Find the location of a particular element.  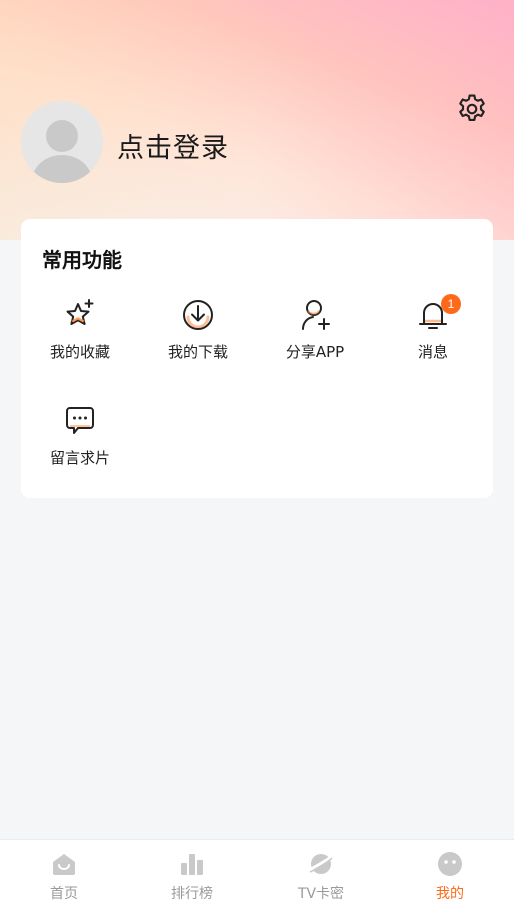

default-avatar-icon is located at coordinates (62, 142).